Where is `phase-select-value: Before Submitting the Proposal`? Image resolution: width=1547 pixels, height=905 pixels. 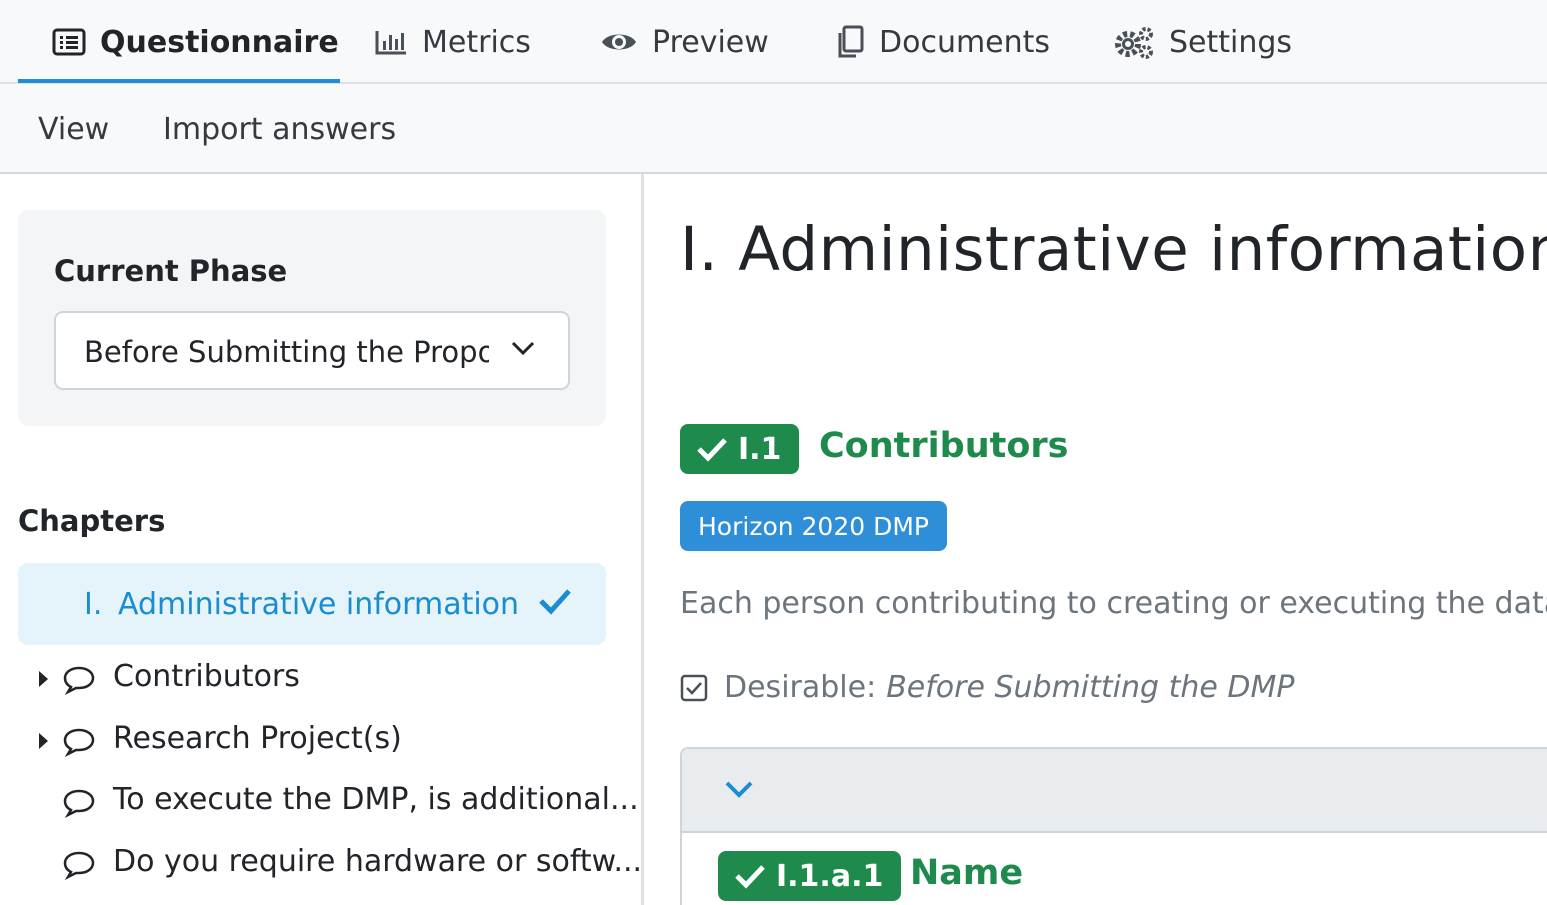 phase-select-value: Before Submitting the Proposal is located at coordinates (286, 352).